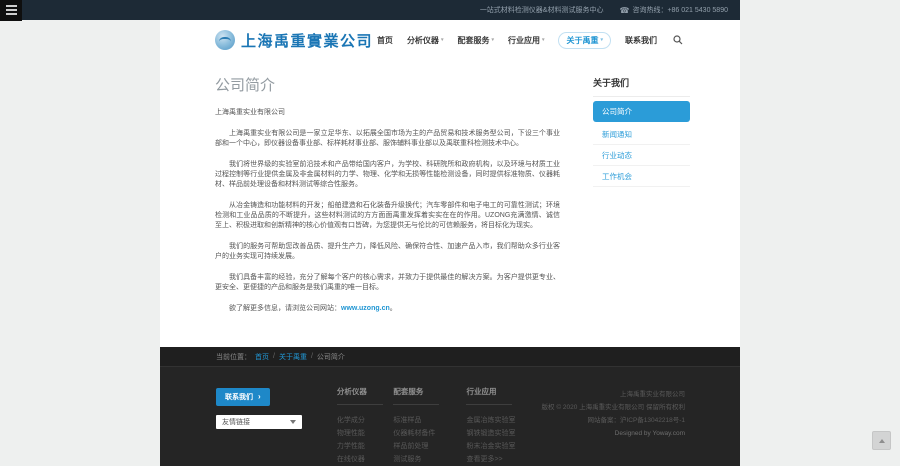 This screenshot has width=900, height=466. Describe the element at coordinates (641, 196) in the screenshot. I see `about-sidebar: 关于我们 公司简介 新闻通知 行业动态 工作机会` at that location.